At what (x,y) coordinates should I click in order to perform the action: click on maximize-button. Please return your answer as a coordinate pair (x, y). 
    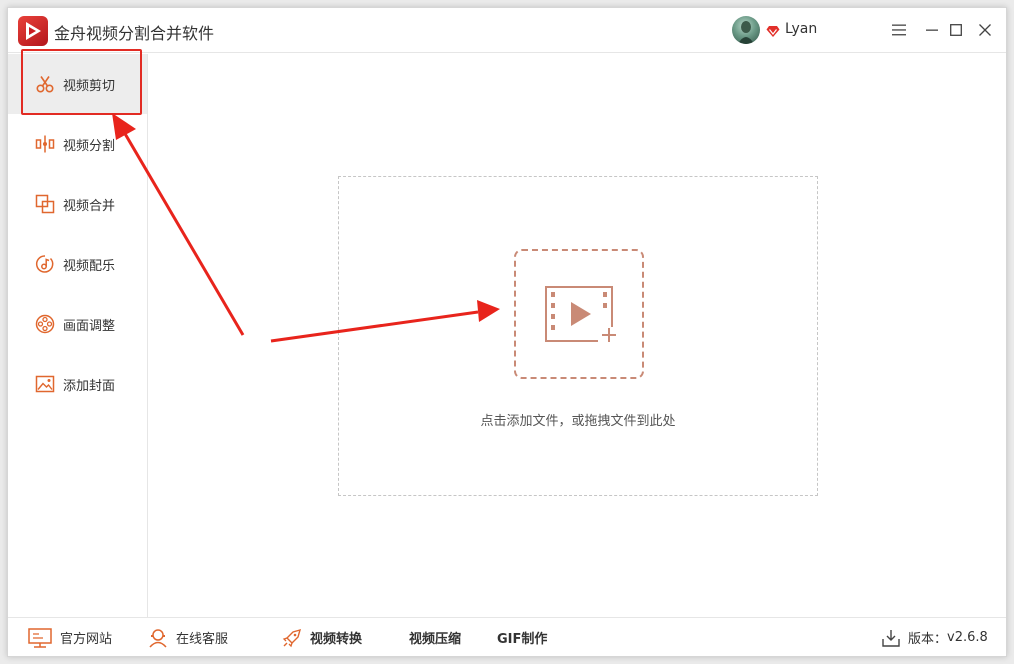
    Looking at the image, I should click on (956, 30).